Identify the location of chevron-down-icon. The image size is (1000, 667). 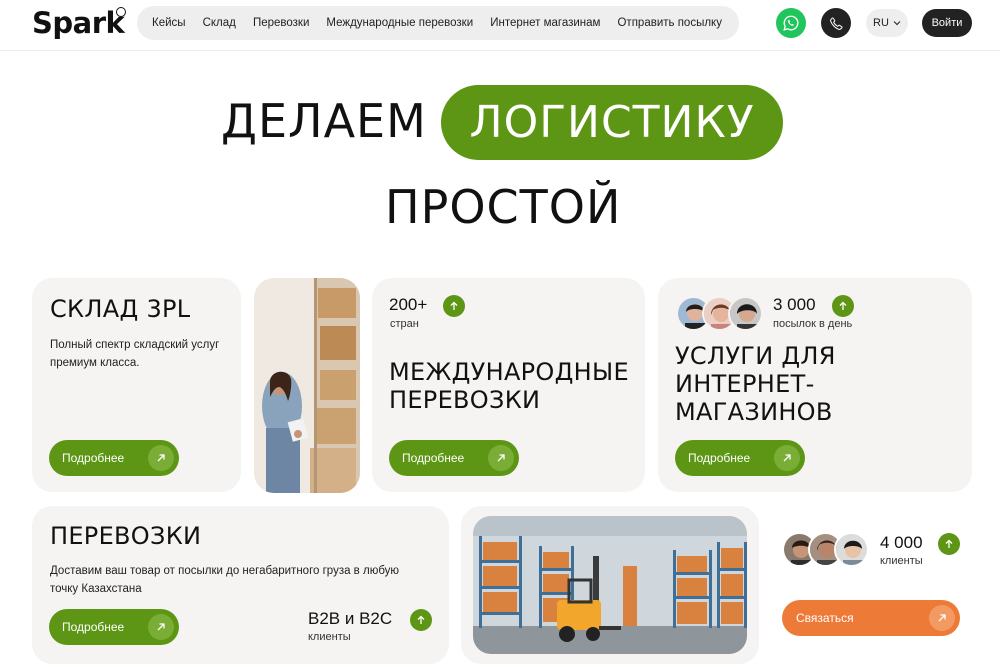
(897, 23).